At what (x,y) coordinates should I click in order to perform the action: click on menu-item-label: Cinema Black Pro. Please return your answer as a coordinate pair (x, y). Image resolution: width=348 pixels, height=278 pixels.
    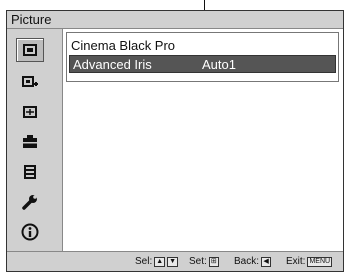
    Looking at the image, I should click on (123, 45).